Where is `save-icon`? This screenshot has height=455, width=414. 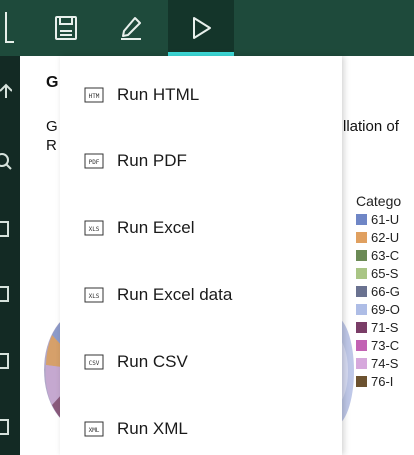 save-icon is located at coordinates (66, 28).